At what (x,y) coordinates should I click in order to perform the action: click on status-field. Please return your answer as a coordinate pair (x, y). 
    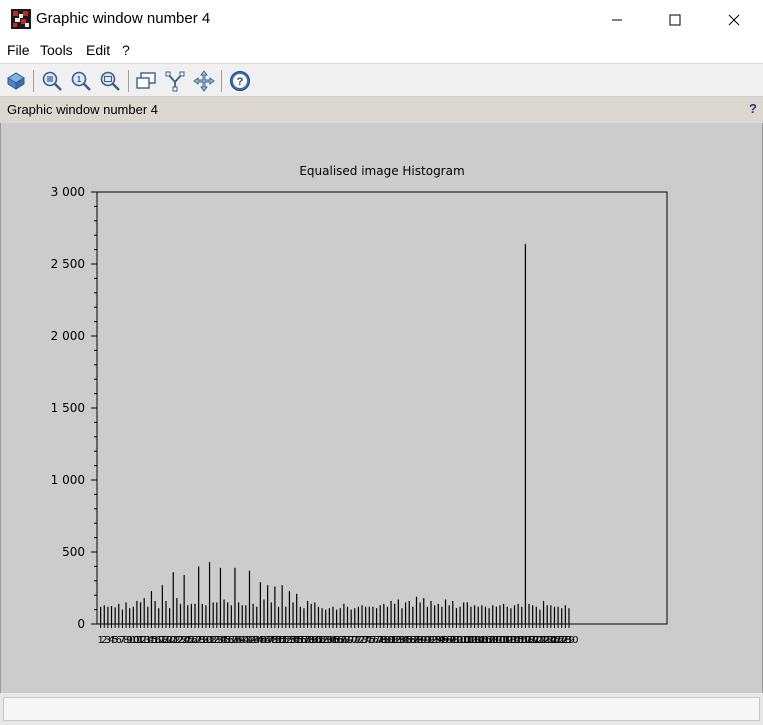
    Looking at the image, I should click on (381, 709).